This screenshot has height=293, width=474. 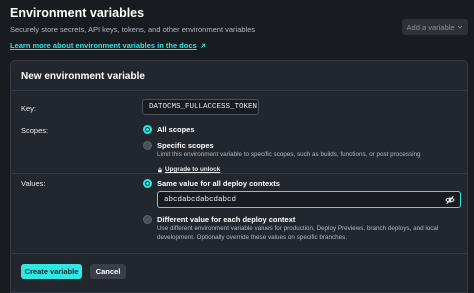 I want to click on scope-option-all: All scopes, so click(x=169, y=129).